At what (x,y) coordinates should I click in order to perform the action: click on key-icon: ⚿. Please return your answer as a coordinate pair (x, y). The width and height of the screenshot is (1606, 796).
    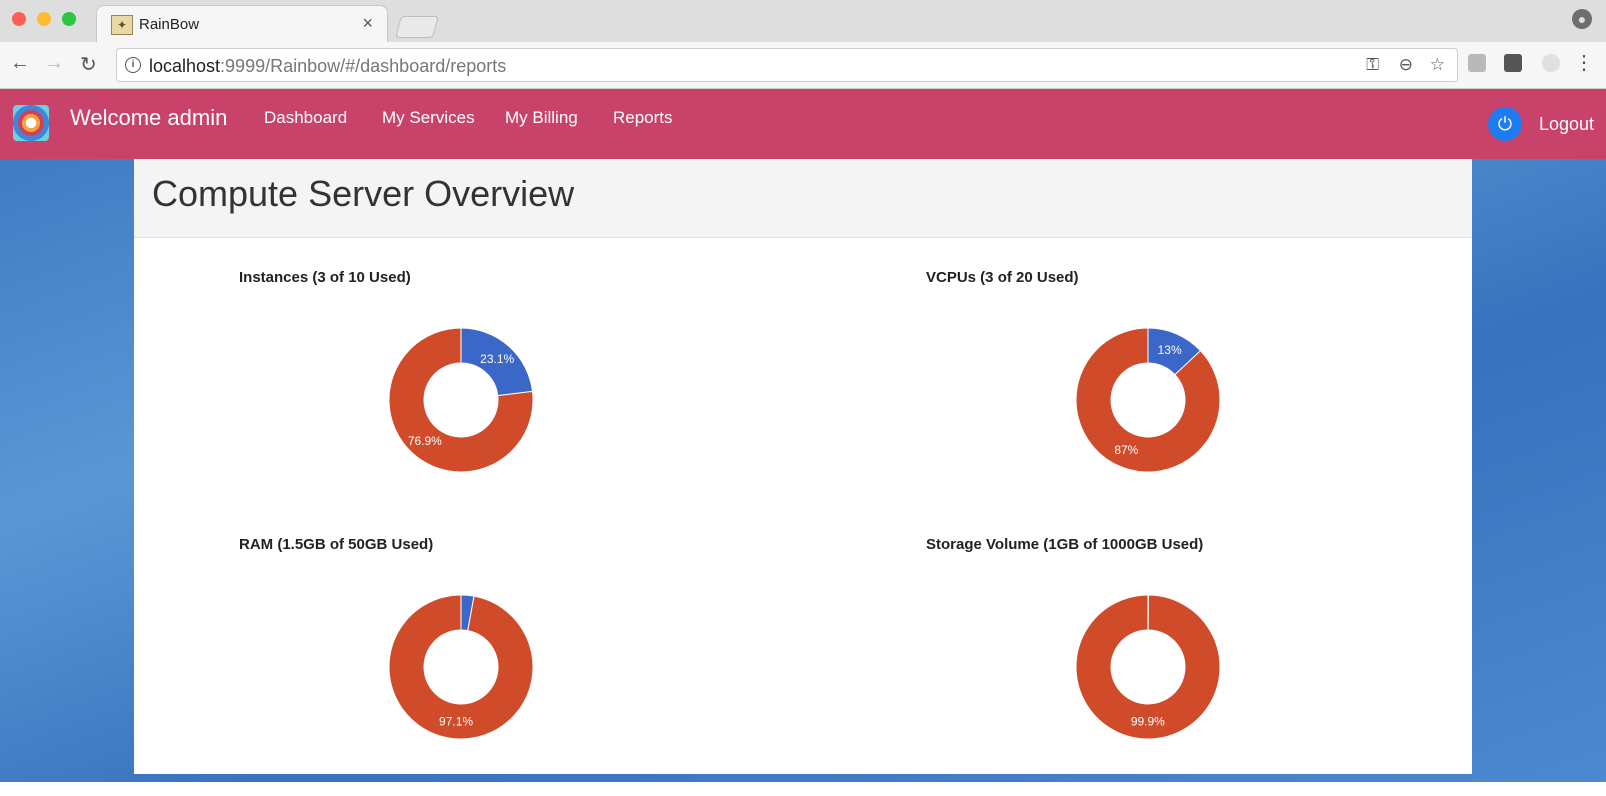
    Looking at the image, I should click on (1372, 65).